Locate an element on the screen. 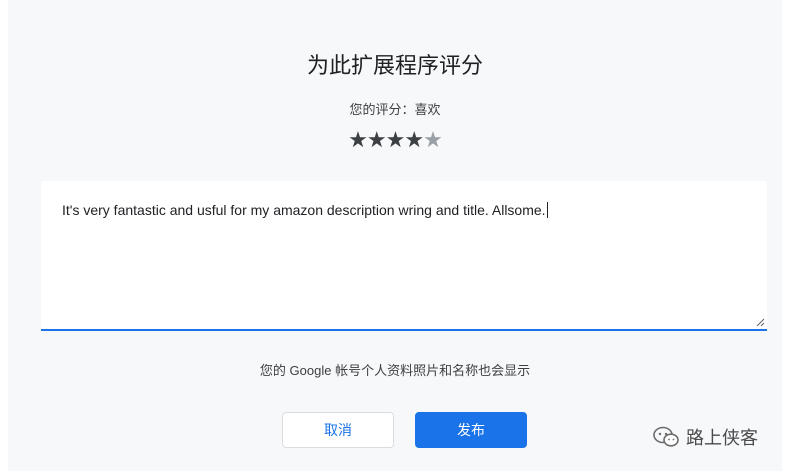 The image size is (788, 471). cancel-button: 取消 is located at coordinates (338, 430).